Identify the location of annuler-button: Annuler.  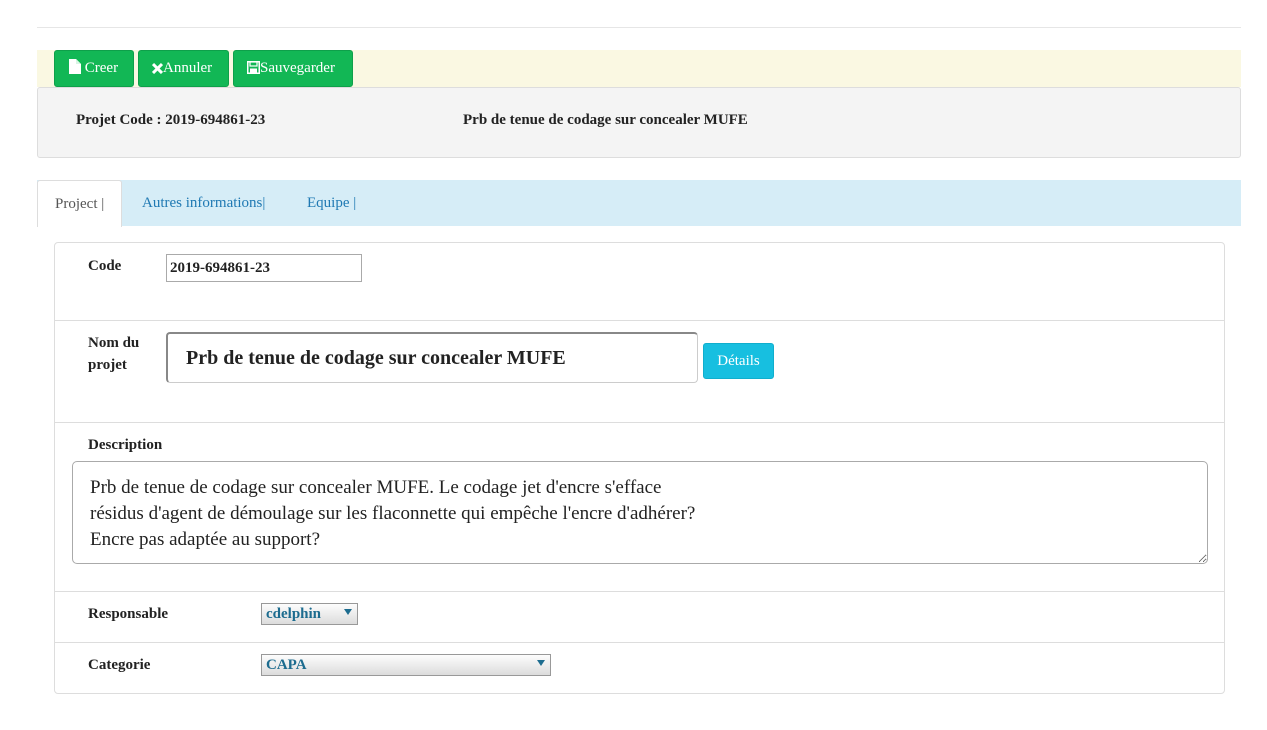
(183, 68).